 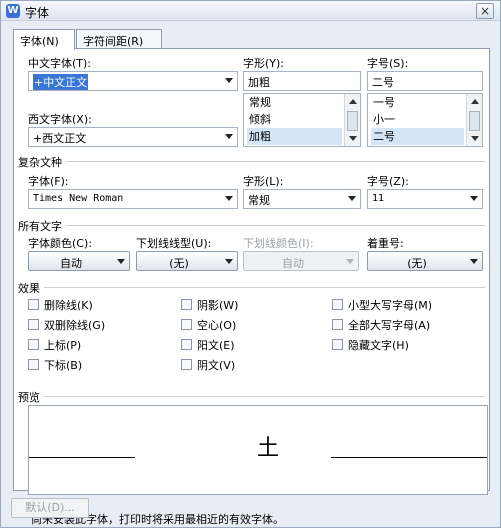 I want to click on underline-type-label: 下划线线型(U):, so click(x=174, y=243).